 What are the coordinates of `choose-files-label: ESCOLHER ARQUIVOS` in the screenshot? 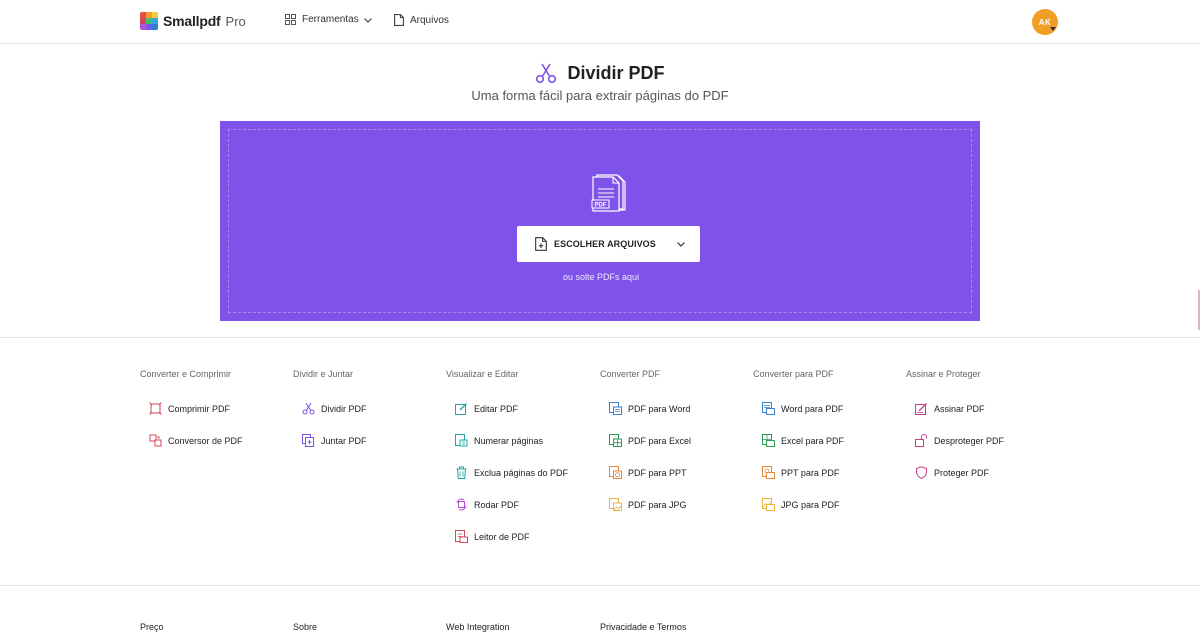 It's located at (605, 244).